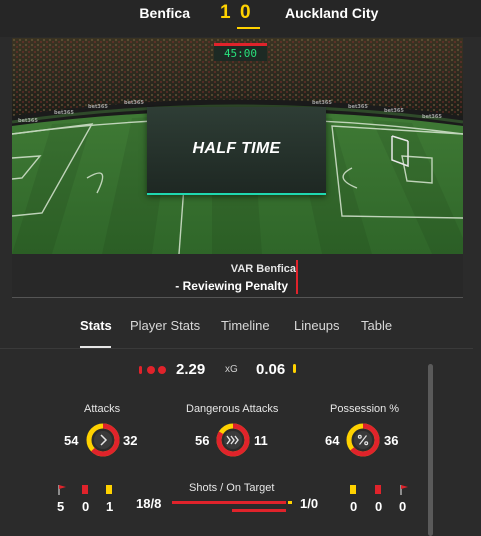 The image size is (481, 536). Describe the element at coordinates (130, 440) in the screenshot. I see `attacks-away-value: 32` at that location.